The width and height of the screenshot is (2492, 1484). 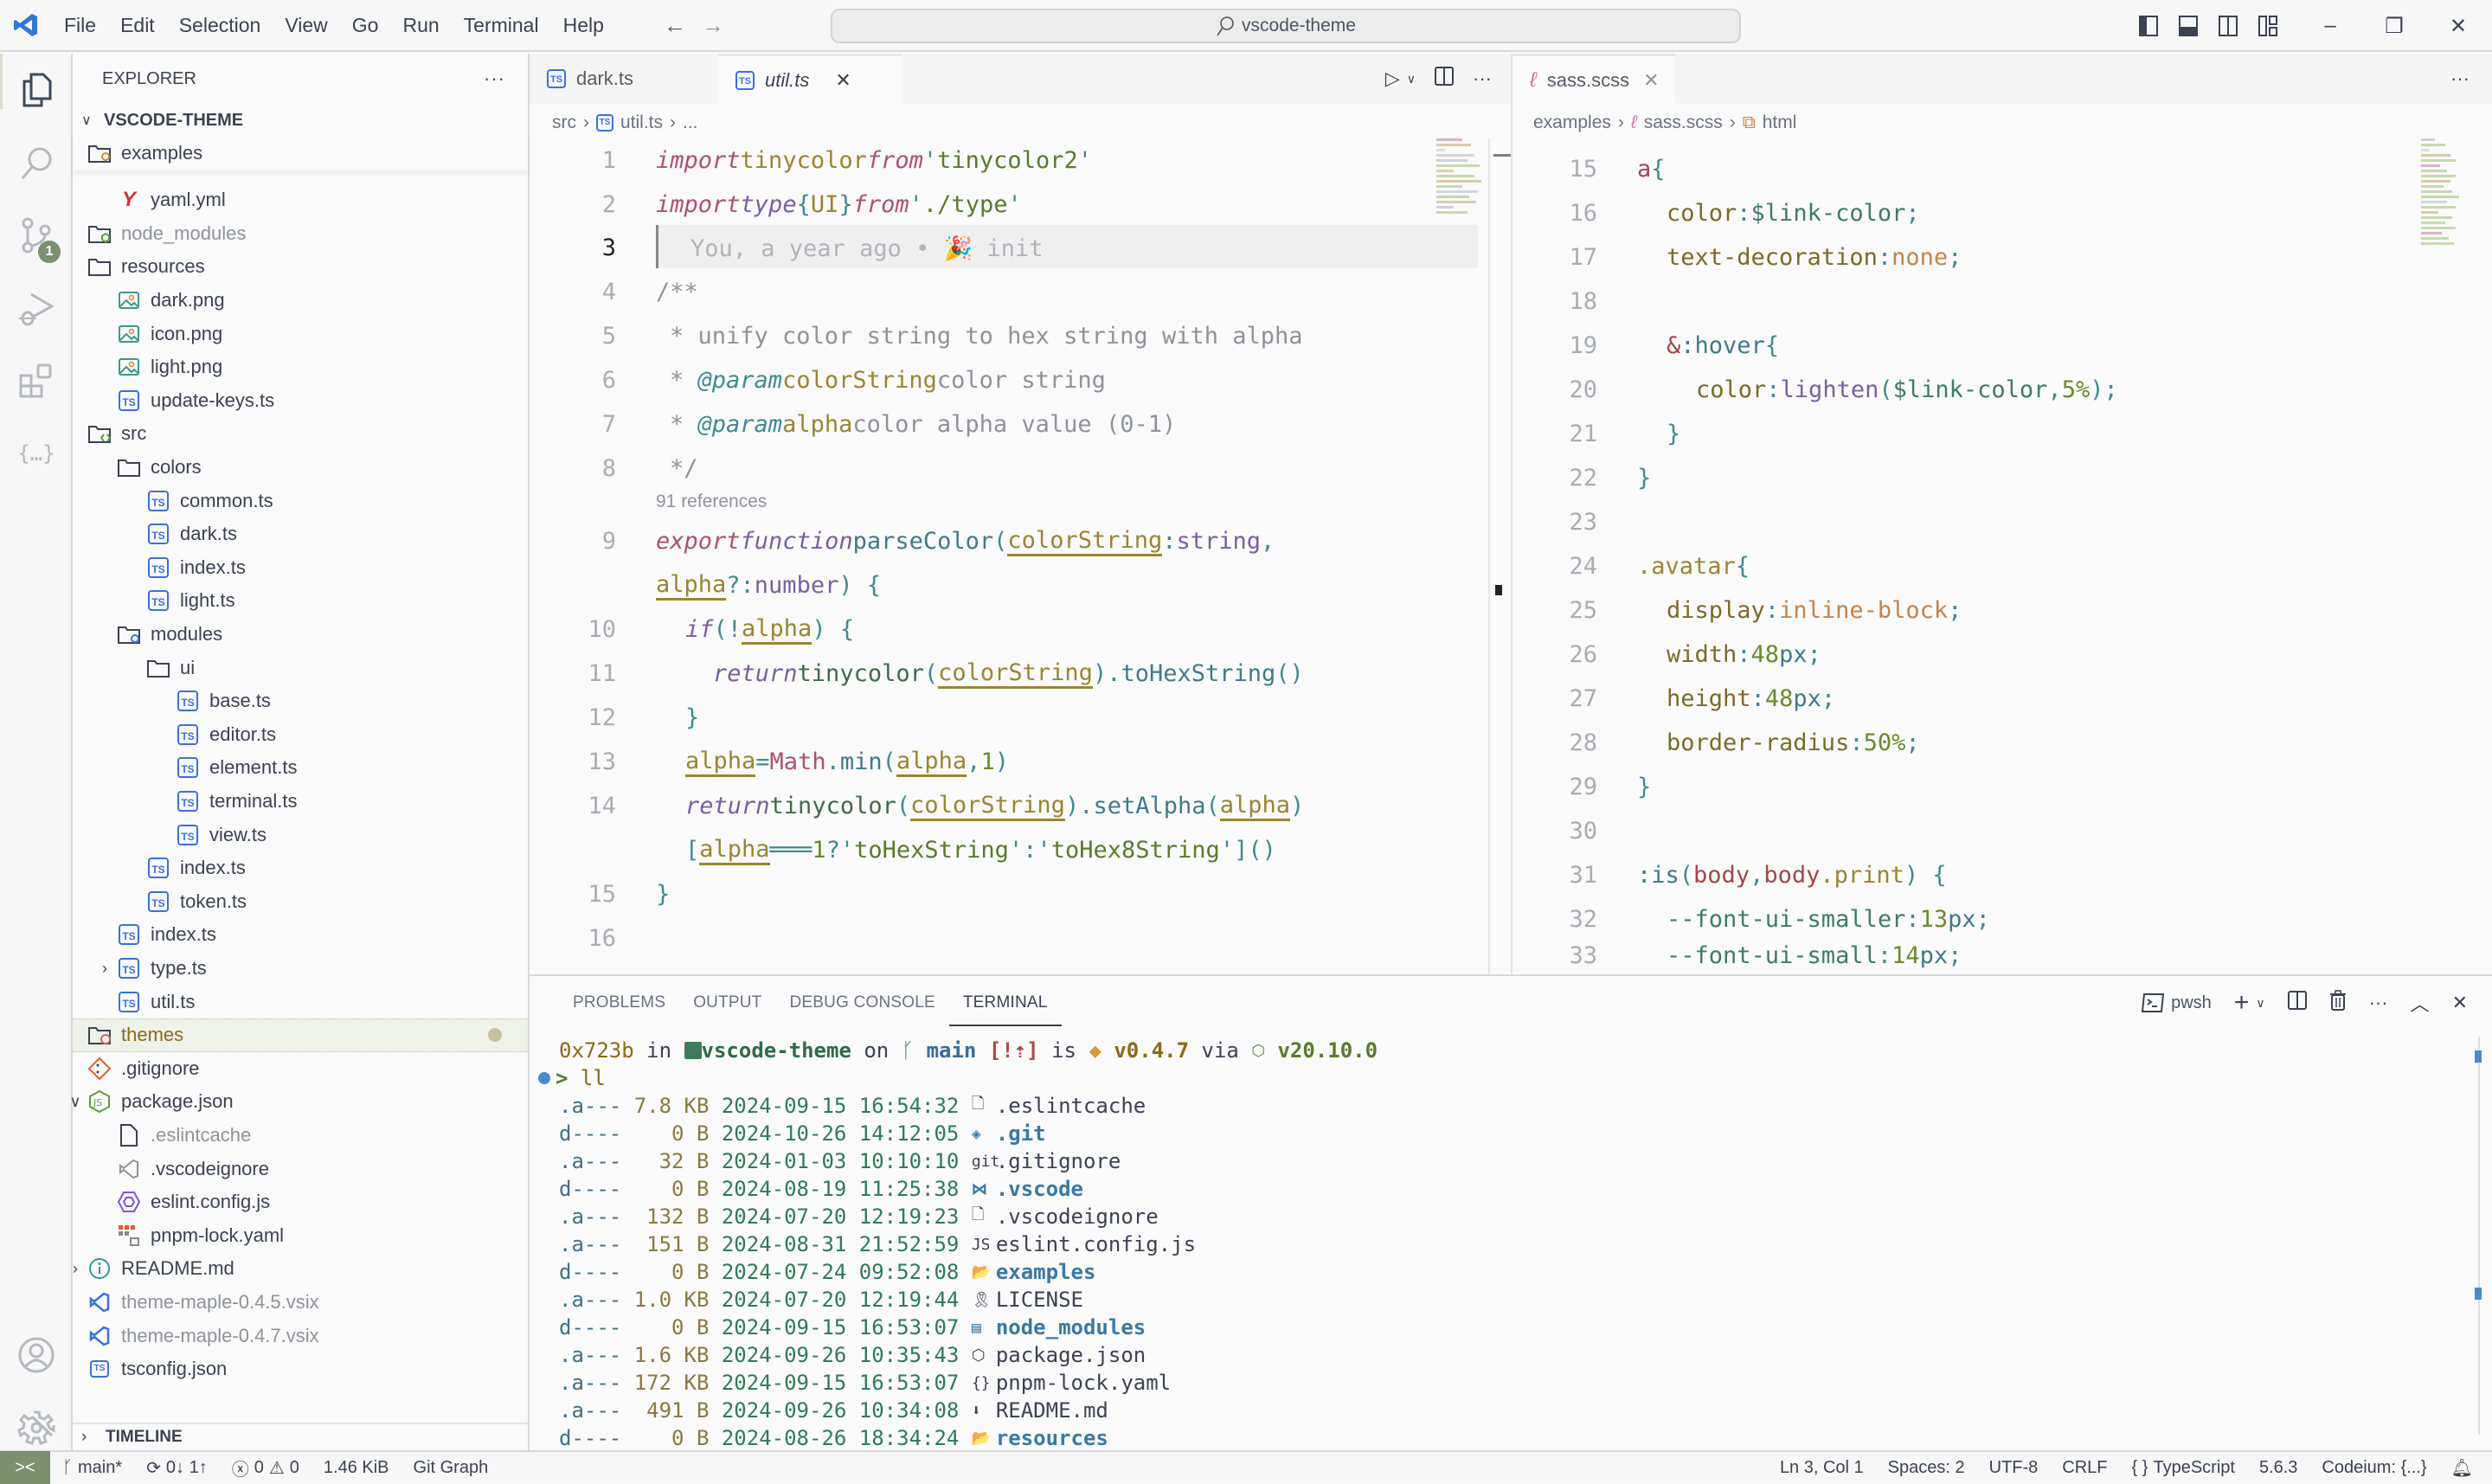 What do you see at coordinates (2260, 1004) in the screenshot?
I see `terminal-dropdown-icon: ∨` at bounding box center [2260, 1004].